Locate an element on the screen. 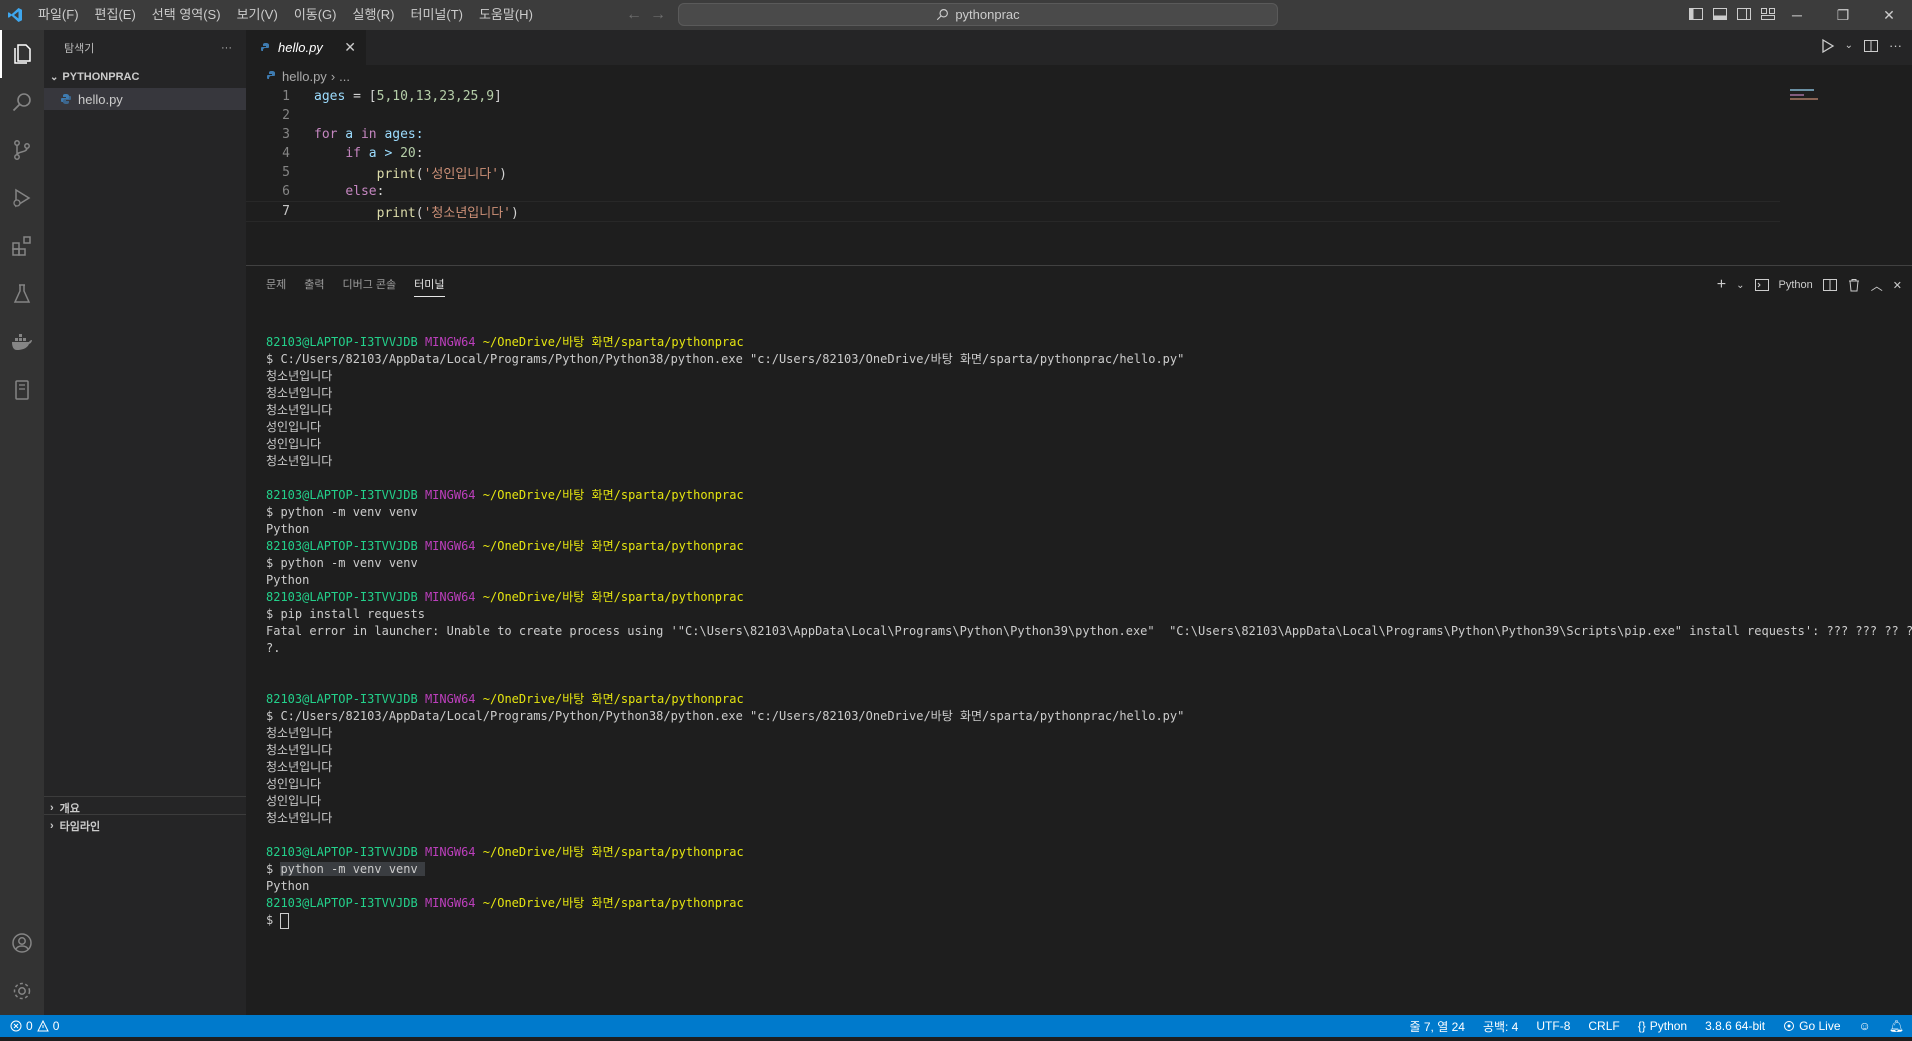 The image size is (1912, 1041). editor-actions: ⌄ ··· is located at coordinates (1860, 46).